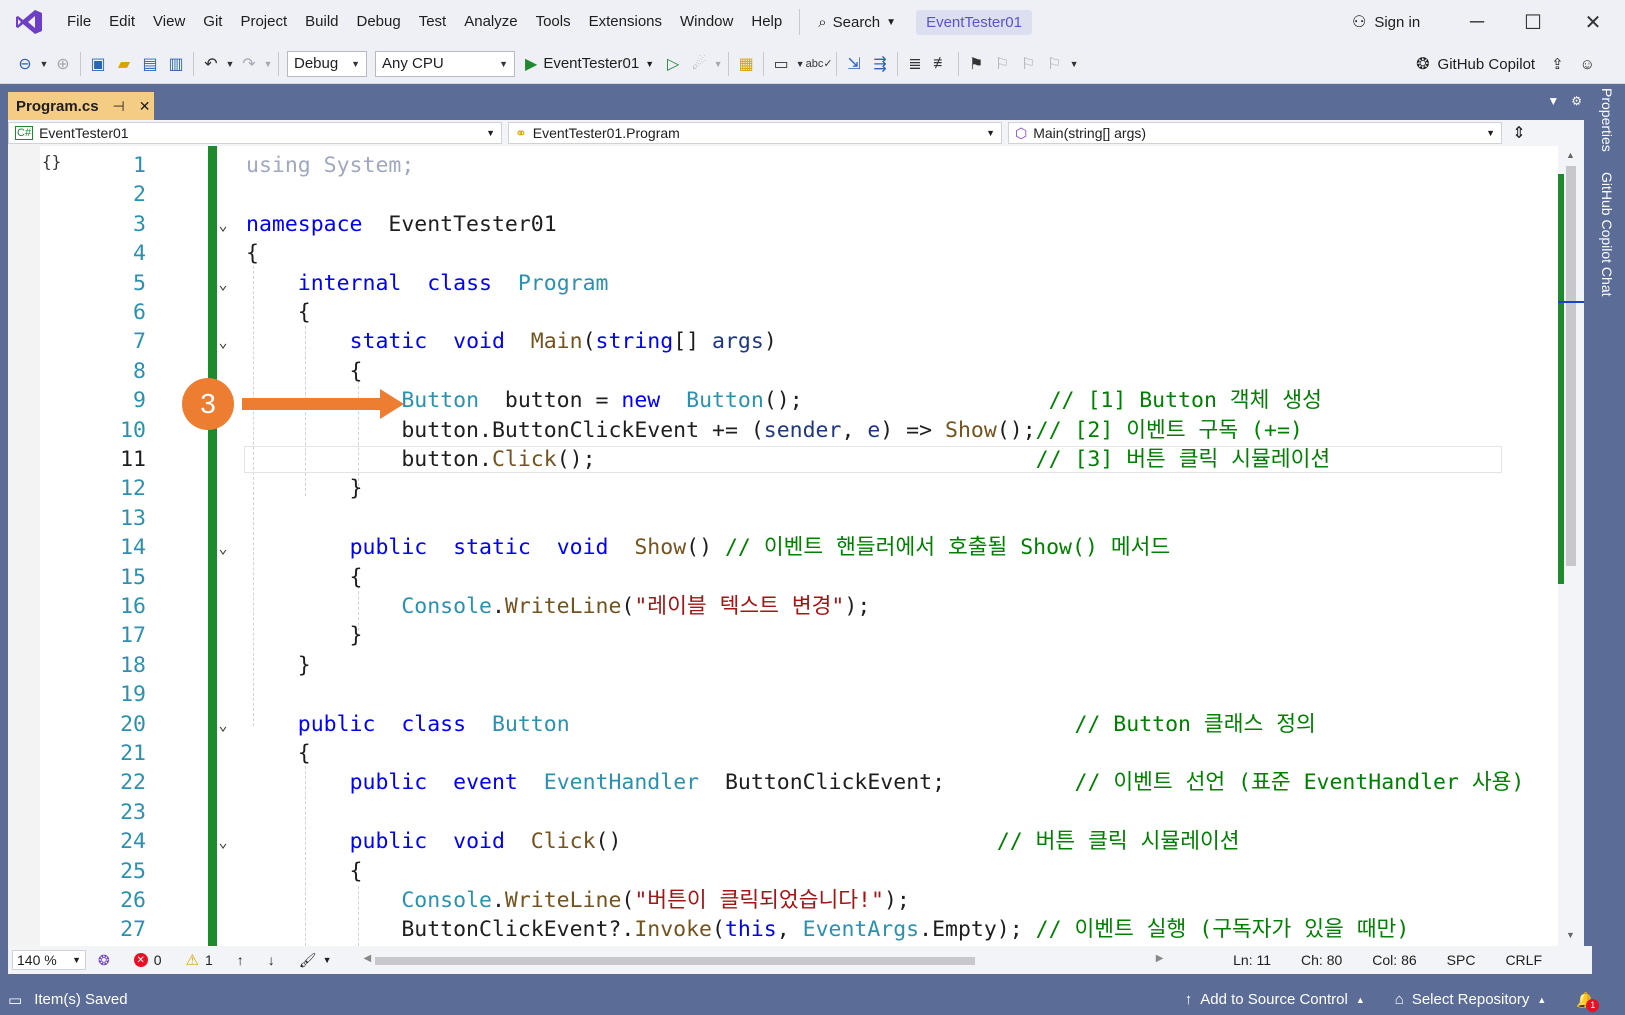 The height and width of the screenshot is (1015, 1625). Describe the element at coordinates (176, 64) in the screenshot. I see `save-all-icon: ▥` at that location.